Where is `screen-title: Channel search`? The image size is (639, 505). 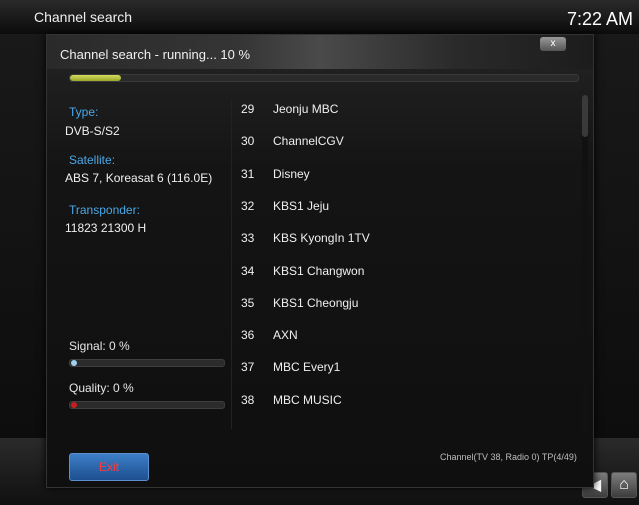
screen-title: Channel search is located at coordinates (83, 17).